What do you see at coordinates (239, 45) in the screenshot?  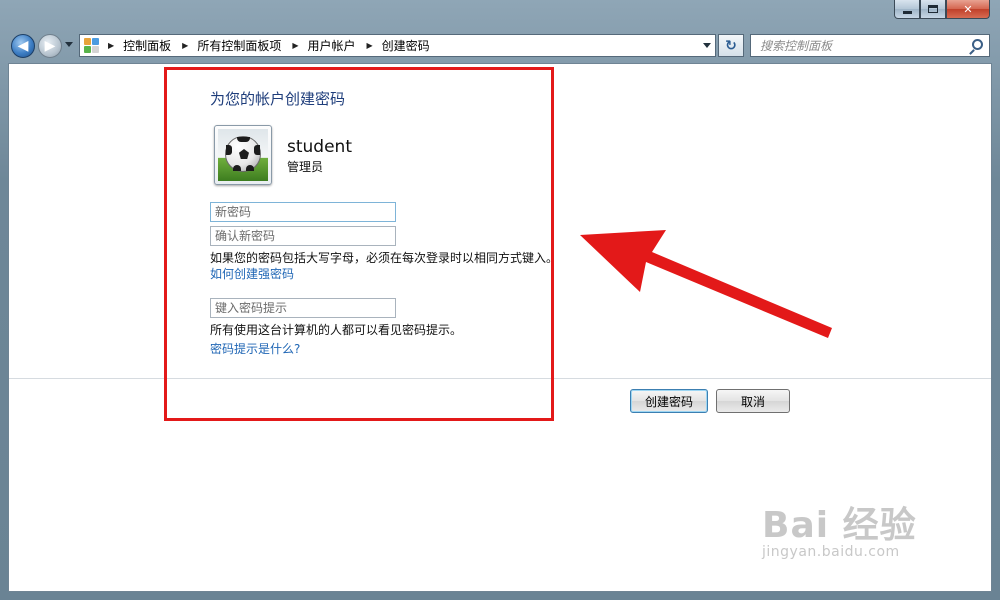 I see `breadcrumb-all-items: 所有控制面板项` at bounding box center [239, 45].